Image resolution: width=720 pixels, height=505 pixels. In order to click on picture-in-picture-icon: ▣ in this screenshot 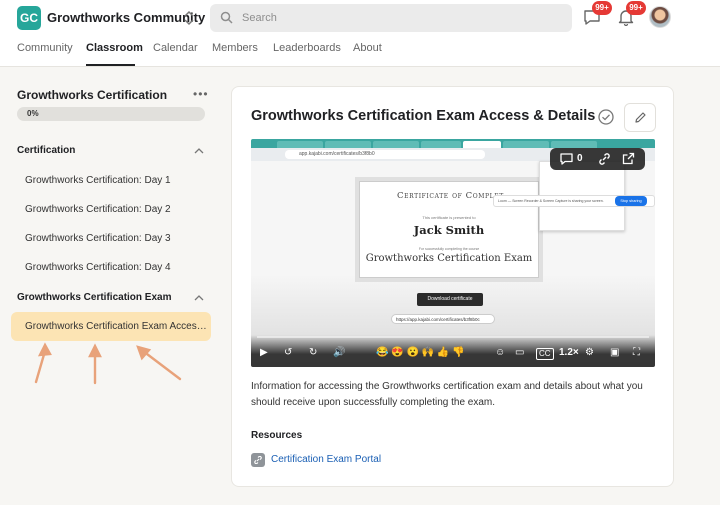, I will do `click(614, 353)`.